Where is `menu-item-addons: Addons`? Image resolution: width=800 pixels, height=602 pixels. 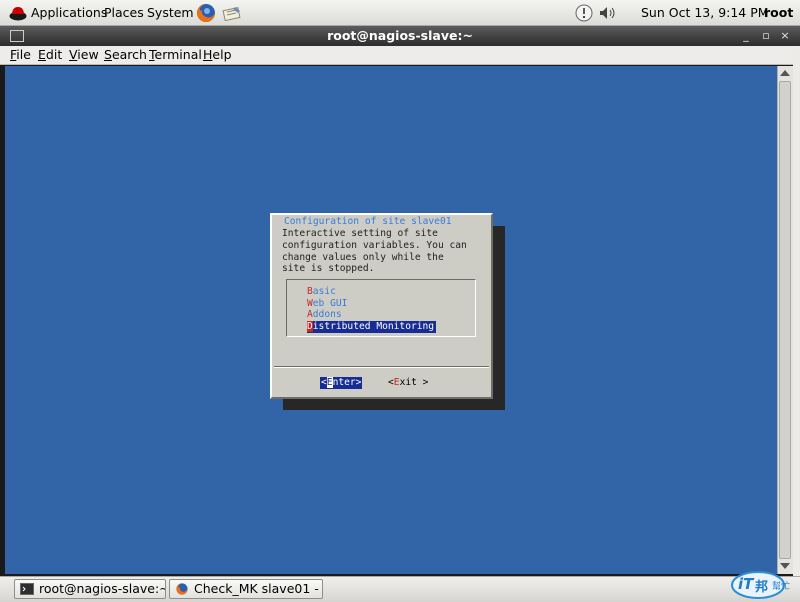
menu-item-addons: Addons is located at coordinates (324, 315).